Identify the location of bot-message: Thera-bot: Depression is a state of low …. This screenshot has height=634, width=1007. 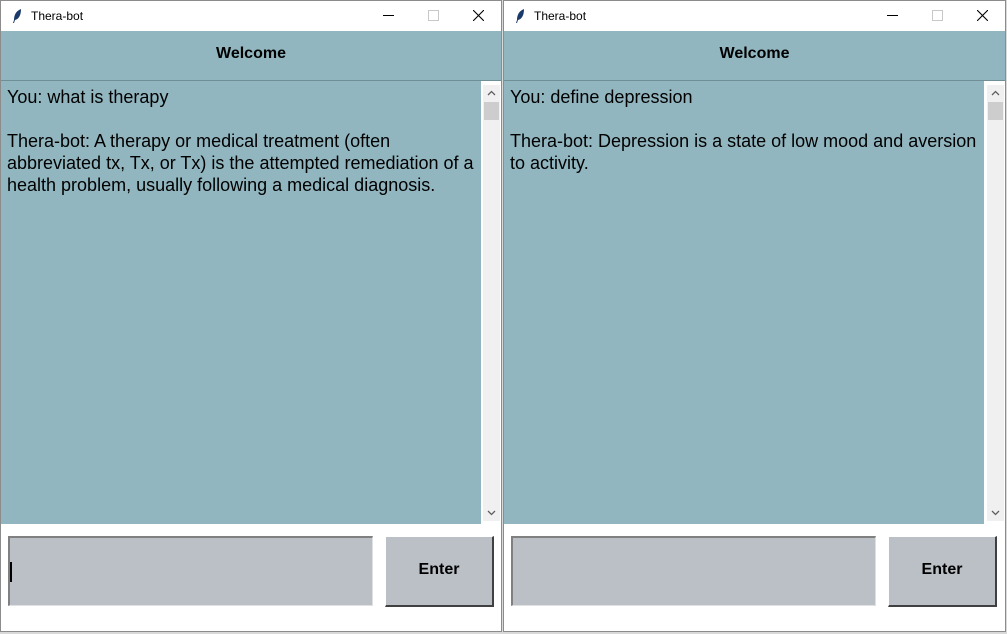
(746, 152).